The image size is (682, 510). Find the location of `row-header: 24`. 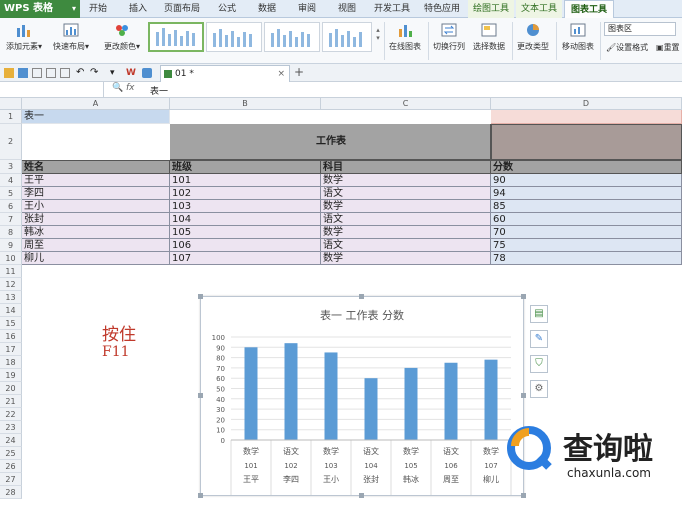

row-header: 24 is located at coordinates (11, 440).